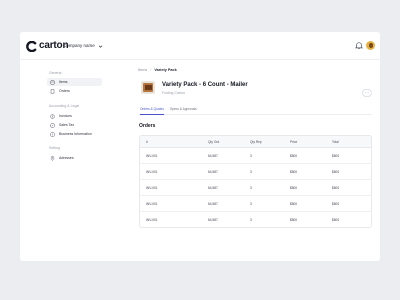  What do you see at coordinates (165, 70) in the screenshot?
I see `breadcrumb-current: Variety Pack` at bounding box center [165, 70].